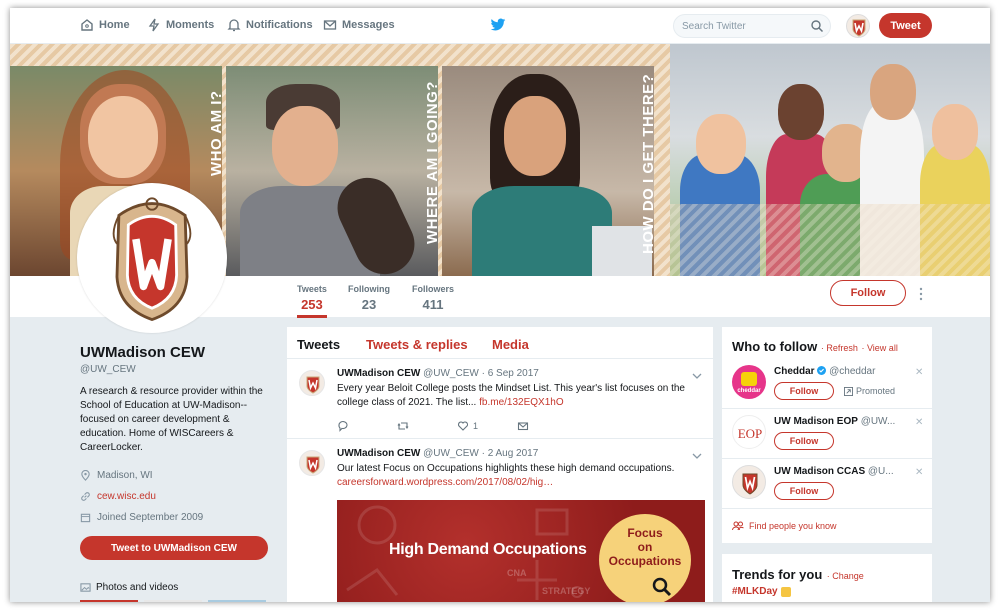 This screenshot has height=610, width=1000. I want to click on joined-text: Joined September 2009, so click(150, 517).